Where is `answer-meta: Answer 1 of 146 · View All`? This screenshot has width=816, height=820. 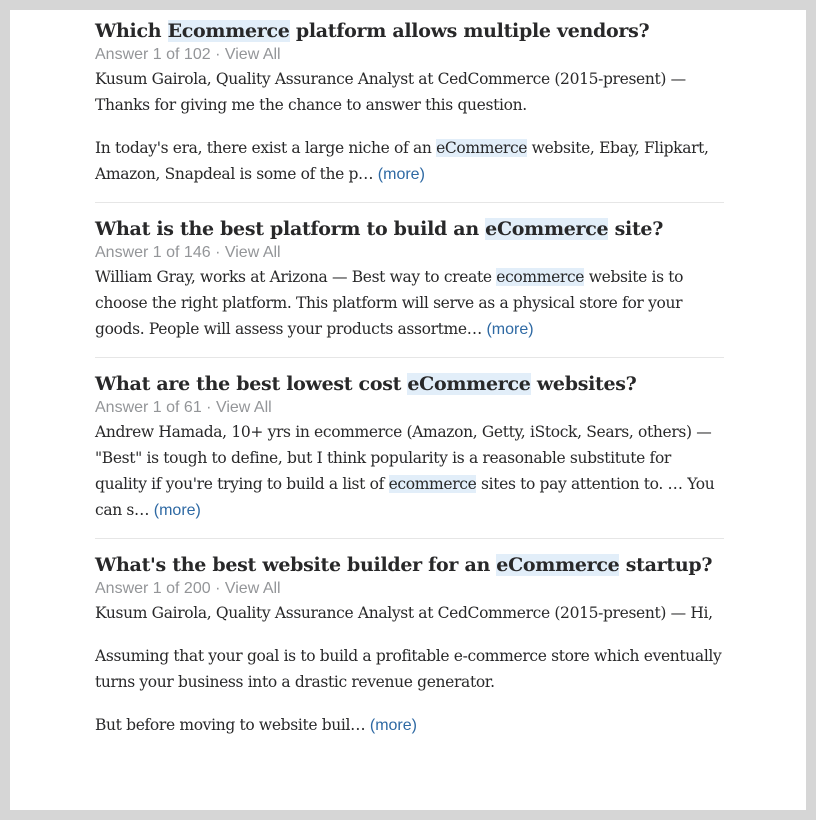 answer-meta: Answer 1 of 146 · View All is located at coordinates (409, 253).